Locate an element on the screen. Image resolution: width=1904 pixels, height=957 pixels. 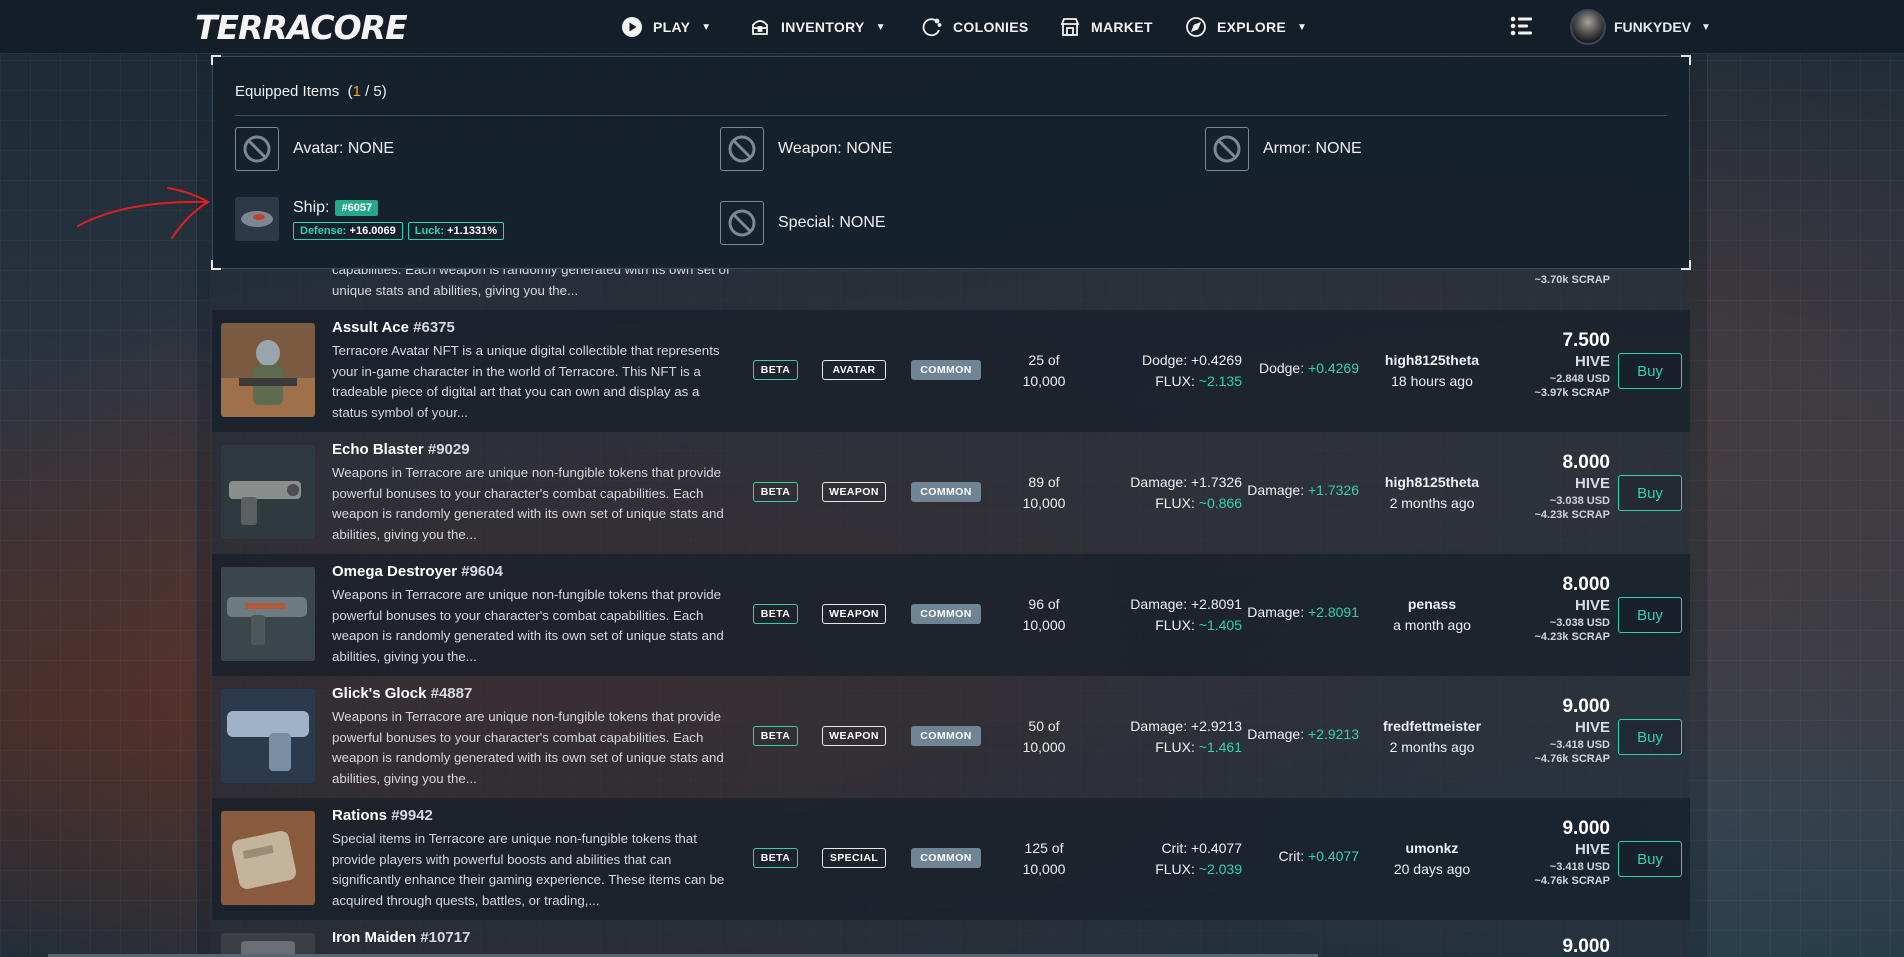
item-name: Omega Destroyer #9604 is located at coordinates (417, 571).